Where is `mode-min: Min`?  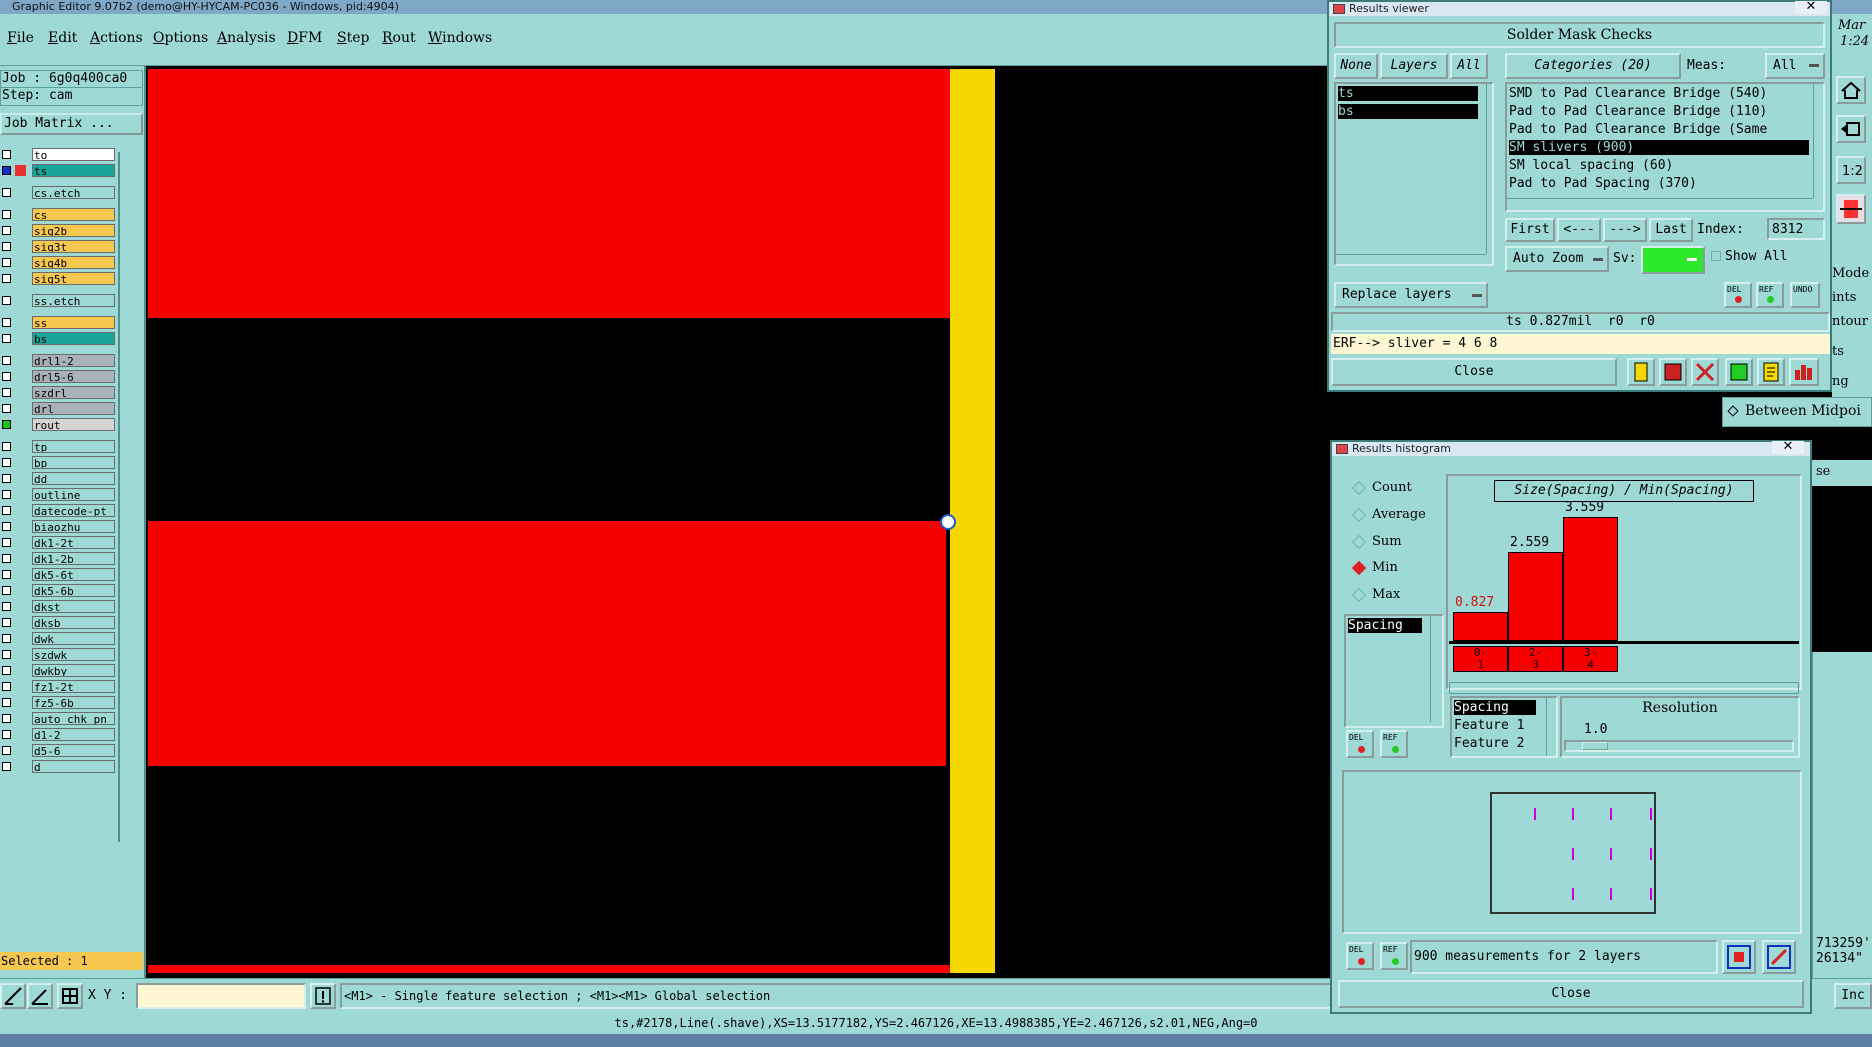
mode-min: Min is located at coordinates (1374, 567).